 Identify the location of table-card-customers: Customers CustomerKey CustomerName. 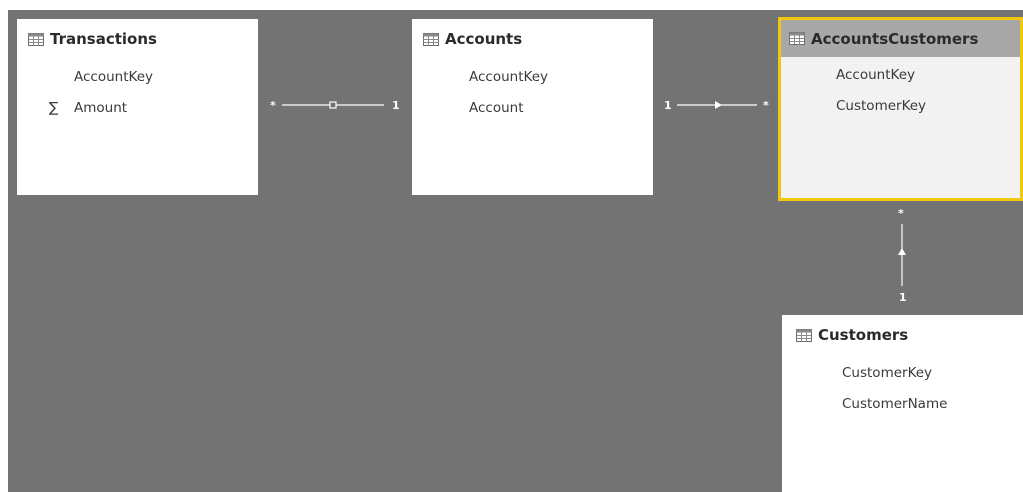
(902, 403).